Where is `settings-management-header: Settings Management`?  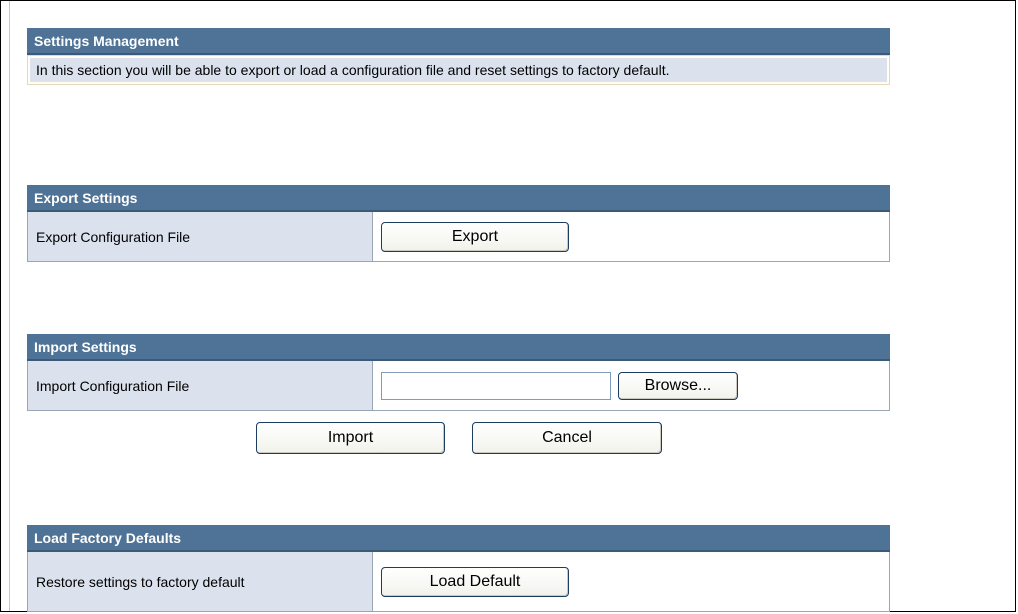 settings-management-header: Settings Management is located at coordinates (458, 41).